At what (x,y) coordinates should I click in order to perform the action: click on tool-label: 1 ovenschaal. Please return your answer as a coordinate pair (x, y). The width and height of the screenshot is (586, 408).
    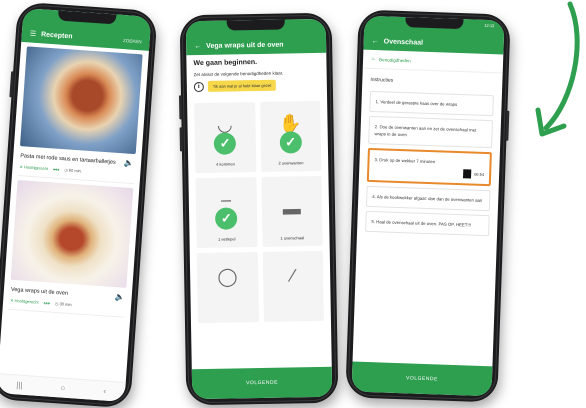
    Looking at the image, I should click on (292, 238).